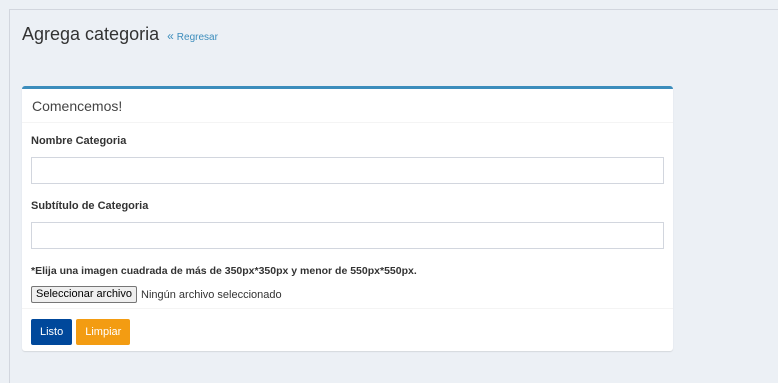 This screenshot has width=778, height=383. What do you see at coordinates (347, 331) in the screenshot?
I see `form-footer: Listo Limpiar` at bounding box center [347, 331].